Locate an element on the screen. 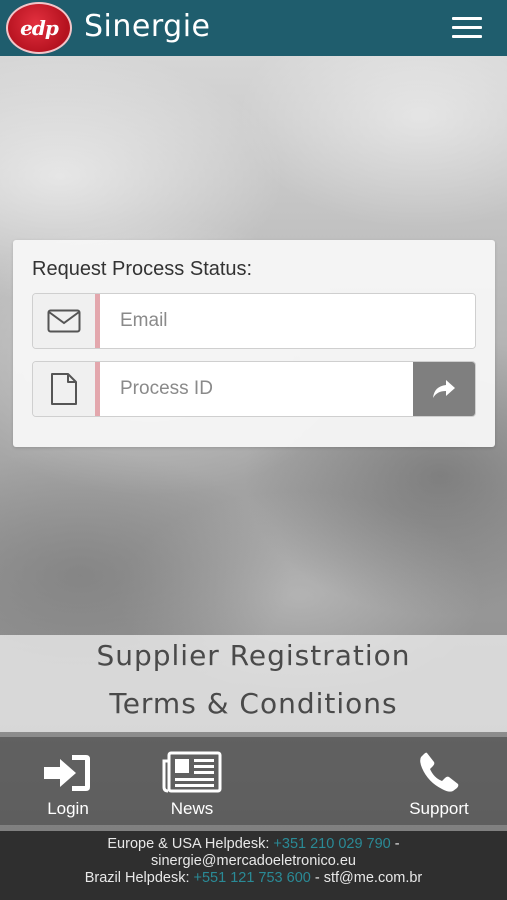 The image size is (507, 900). submit-button is located at coordinates (444, 389).